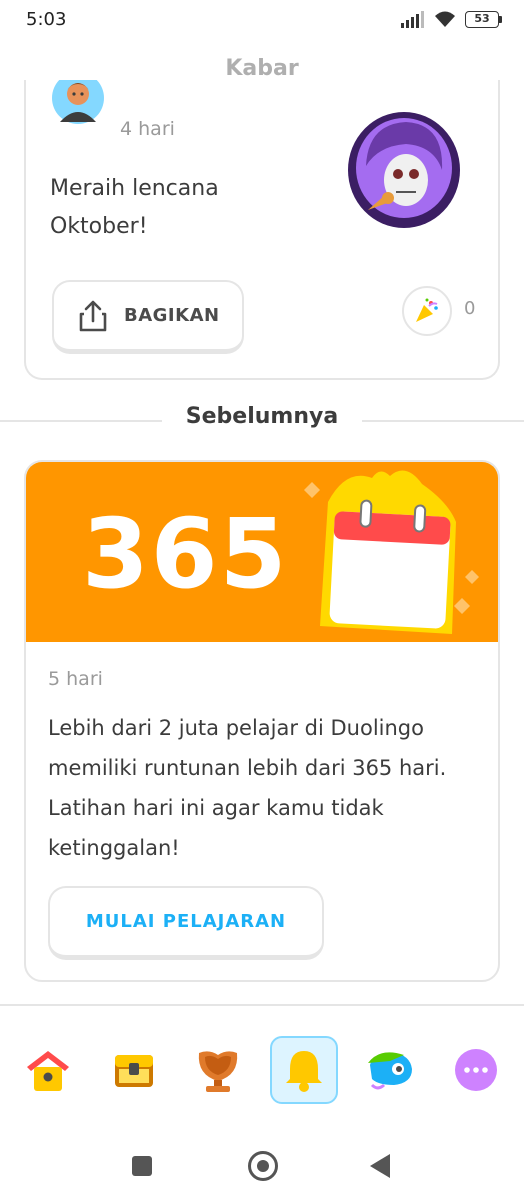 The width and height of the screenshot is (524, 1200). I want to click on battery-icon: 53, so click(483, 19).